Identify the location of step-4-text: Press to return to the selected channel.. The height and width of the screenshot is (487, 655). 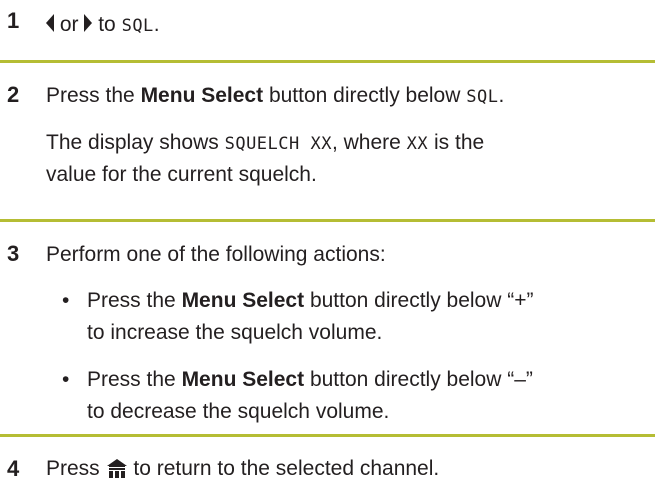
(242, 470).